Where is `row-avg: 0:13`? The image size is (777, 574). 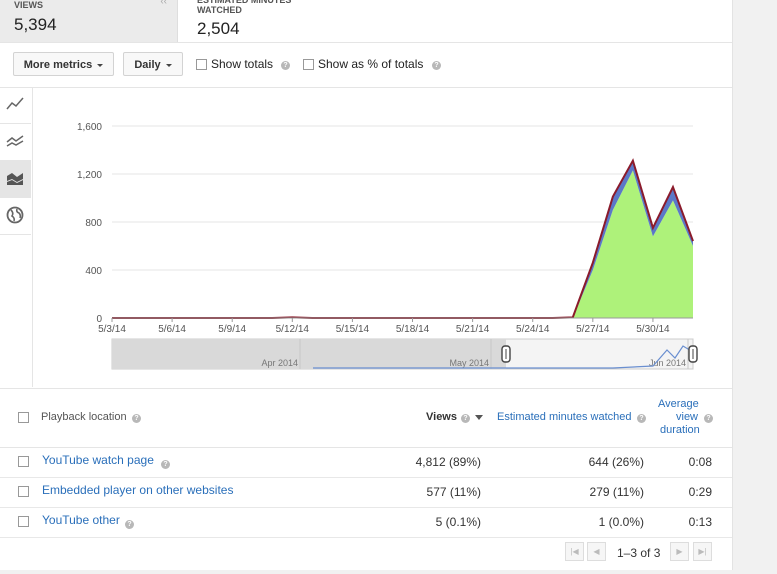
row-avg: 0:13 is located at coordinates (700, 522).